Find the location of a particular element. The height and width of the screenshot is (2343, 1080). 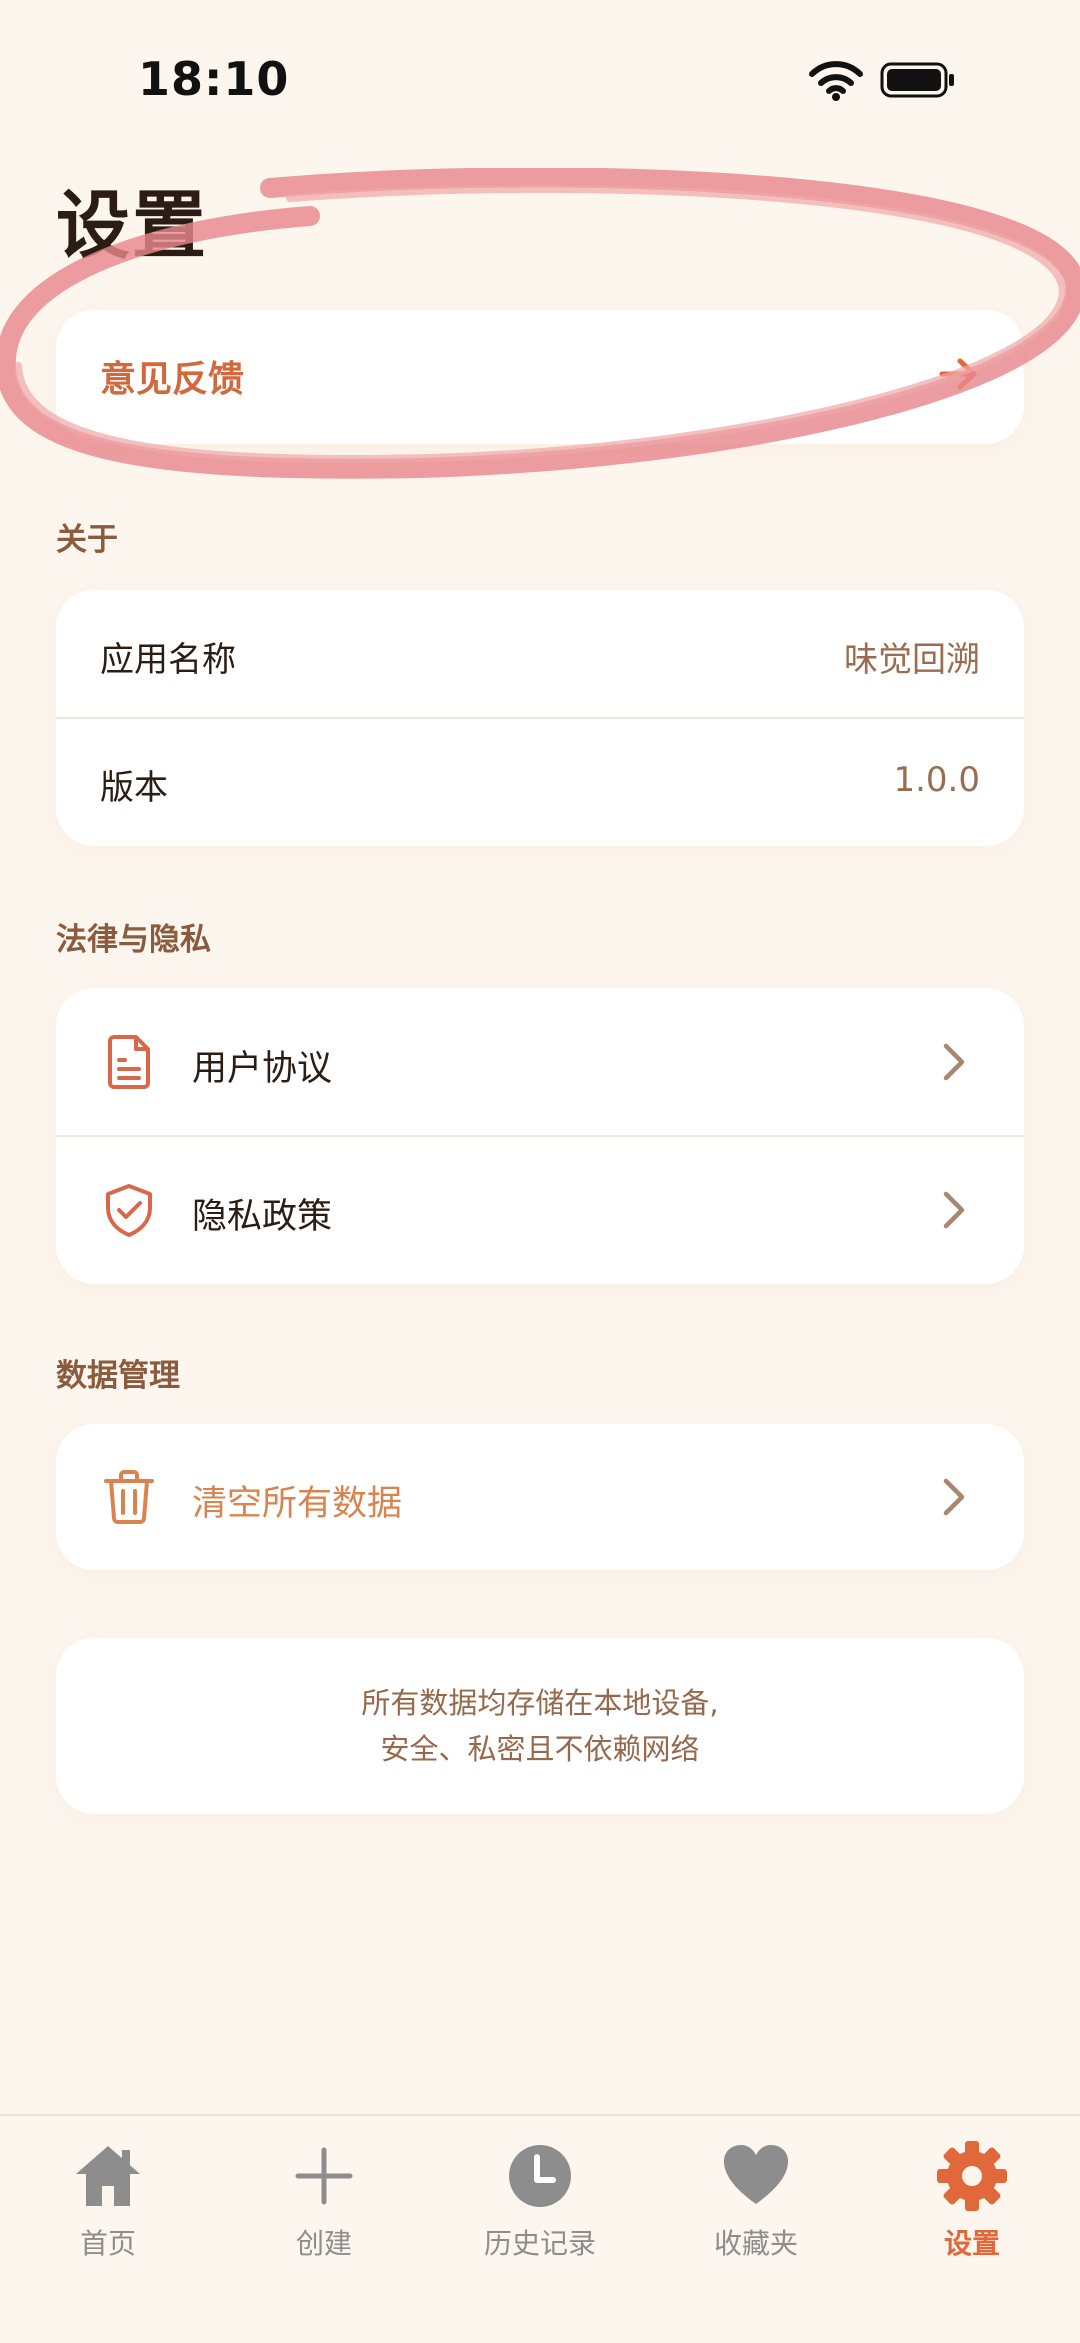

version-value: 1.0.0 is located at coordinates (936, 780).